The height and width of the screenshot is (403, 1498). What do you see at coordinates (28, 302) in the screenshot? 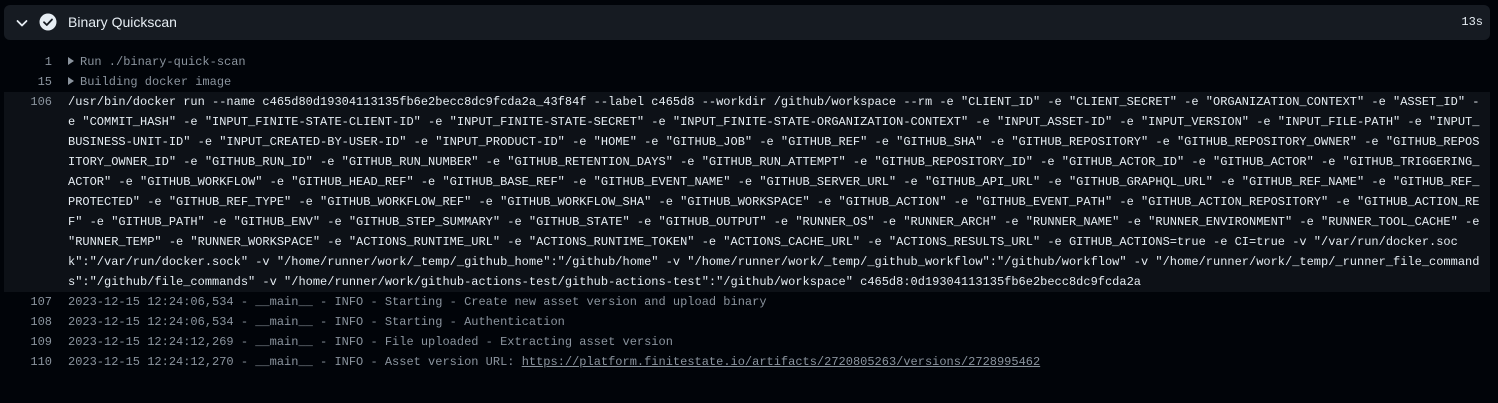
I see `line-number: 107` at bounding box center [28, 302].